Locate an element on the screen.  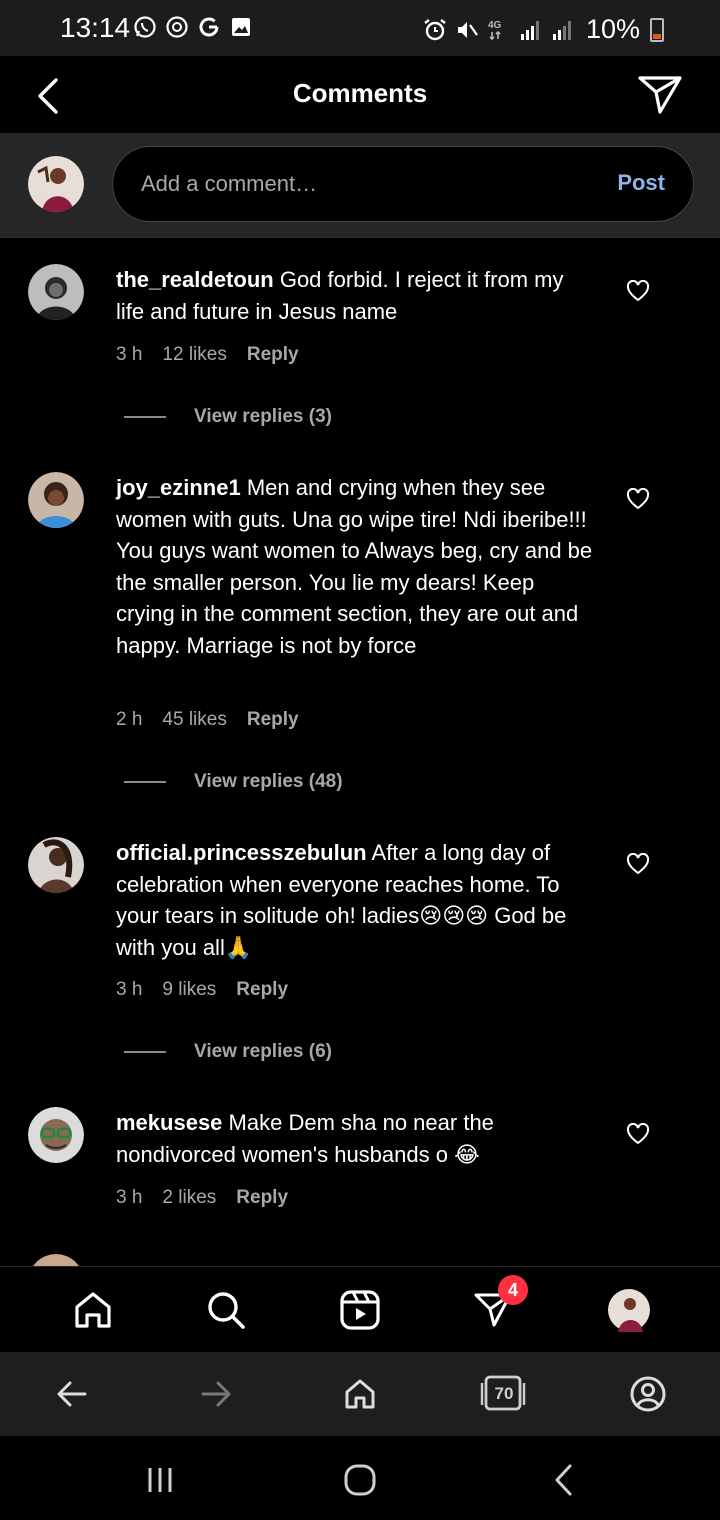
chevron-left-icon is located at coordinates (563, 1480).